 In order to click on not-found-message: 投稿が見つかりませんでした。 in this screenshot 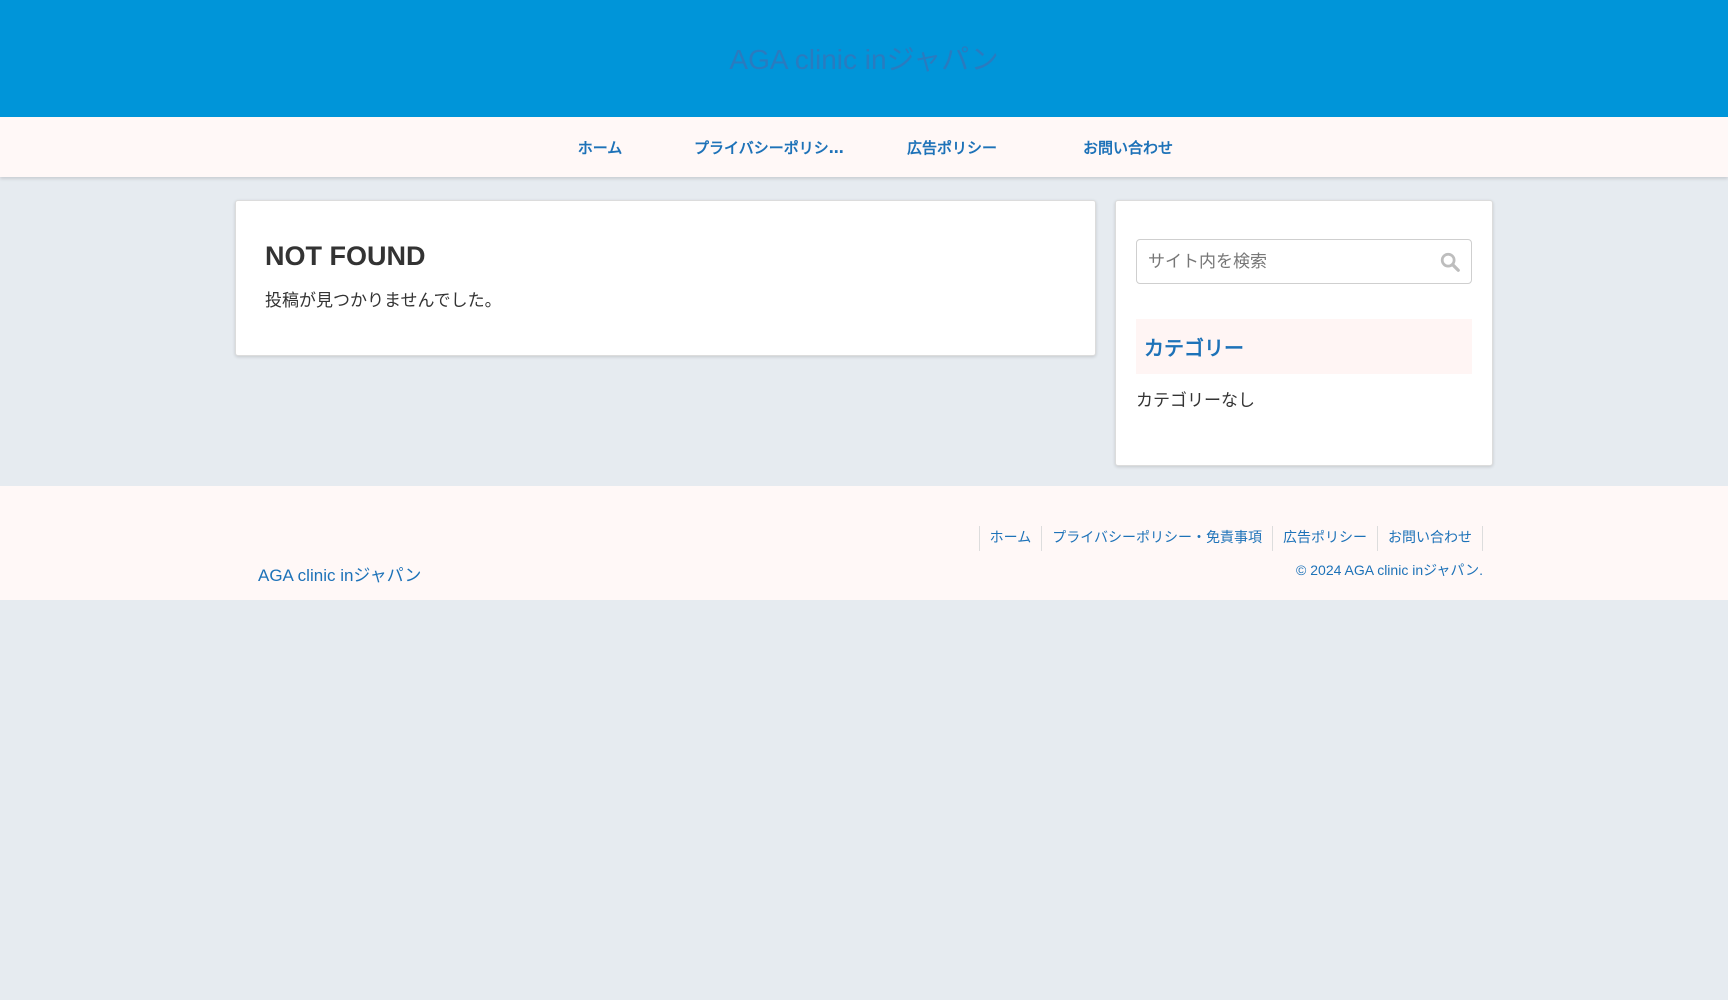, I will do `click(383, 301)`.